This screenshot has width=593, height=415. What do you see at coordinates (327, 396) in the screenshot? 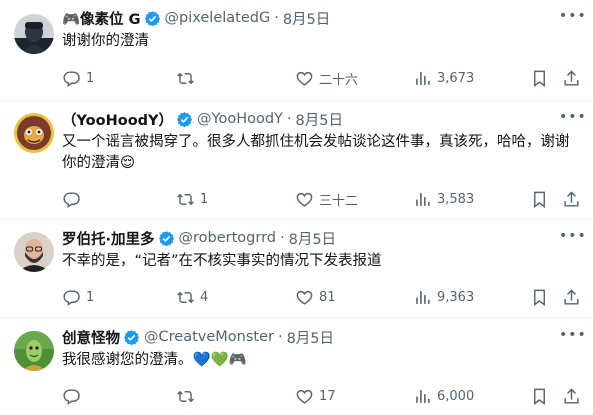
I see `like-count: 17` at bounding box center [327, 396].